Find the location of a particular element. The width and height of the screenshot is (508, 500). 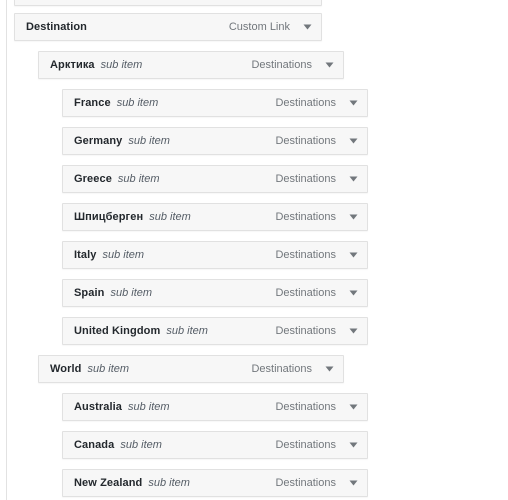

menu-item-title: World is located at coordinates (66, 369).